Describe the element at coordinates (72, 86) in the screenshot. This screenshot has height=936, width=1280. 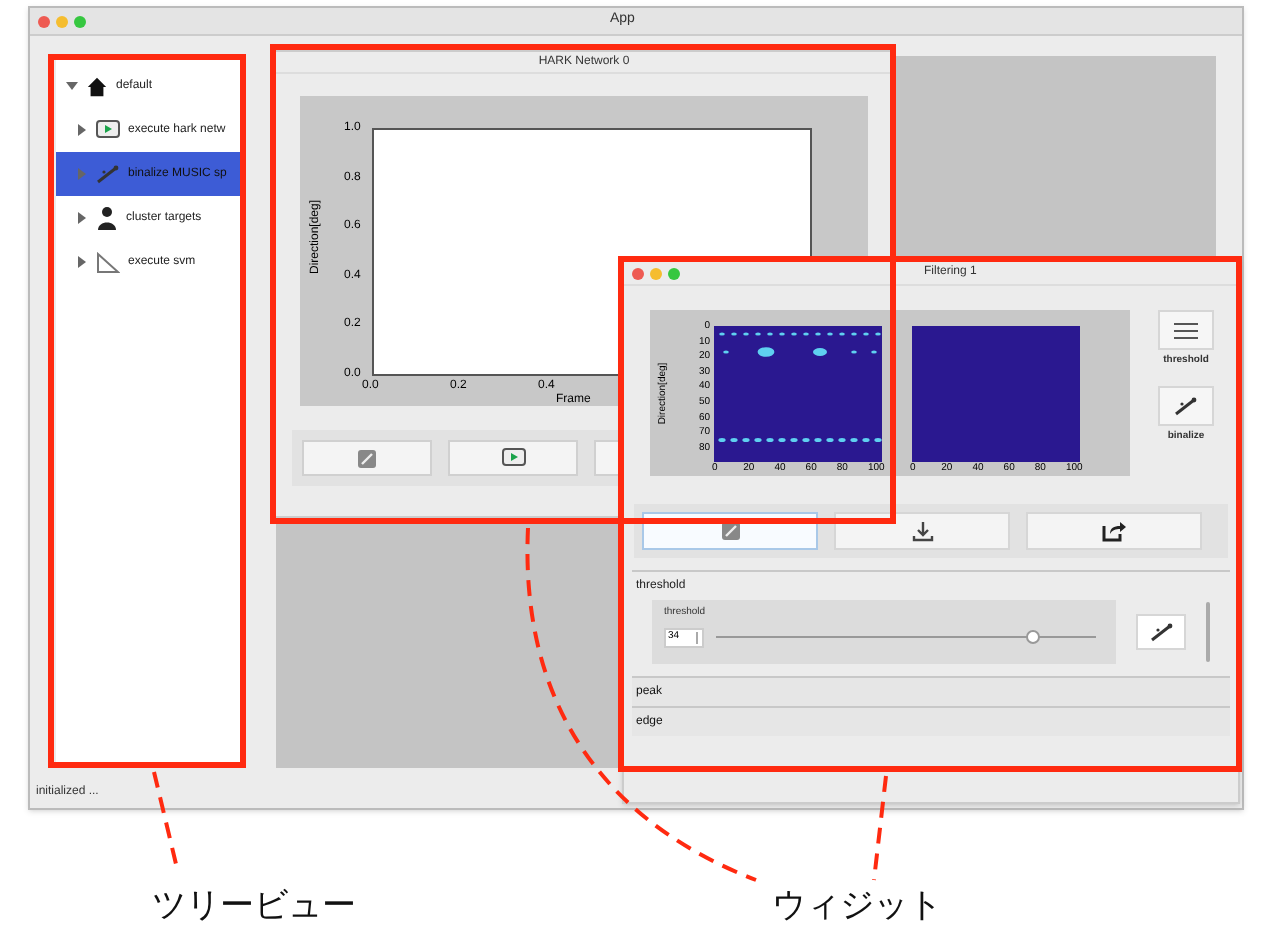
I see `expanded-arrow-icon` at that location.